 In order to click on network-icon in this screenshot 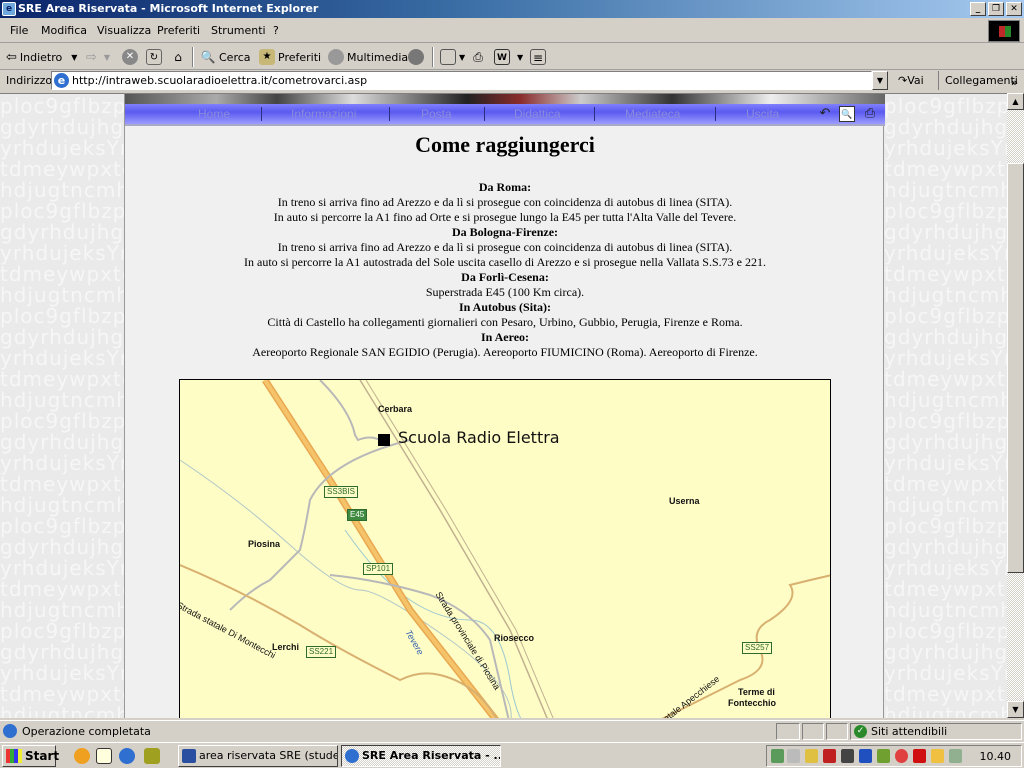, I will do `click(777, 756)`.